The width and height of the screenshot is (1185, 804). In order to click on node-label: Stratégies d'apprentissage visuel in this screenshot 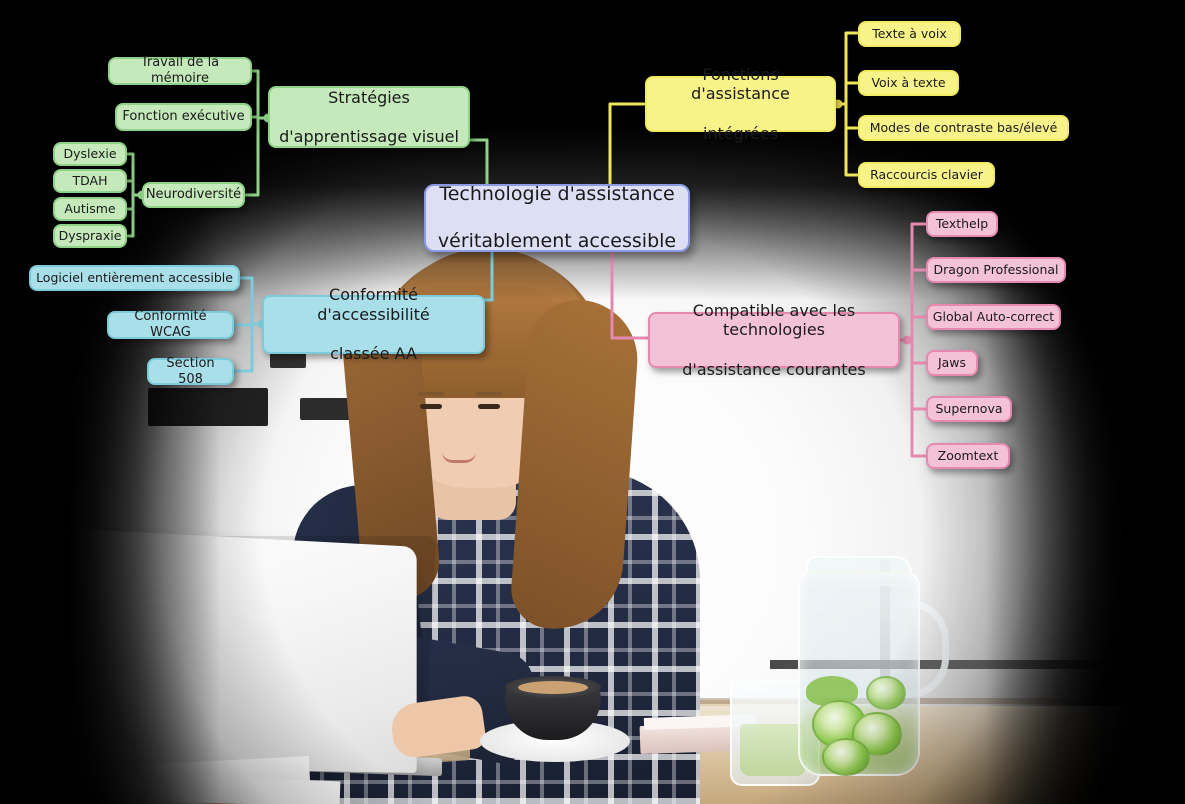, I will do `click(369, 116)`.